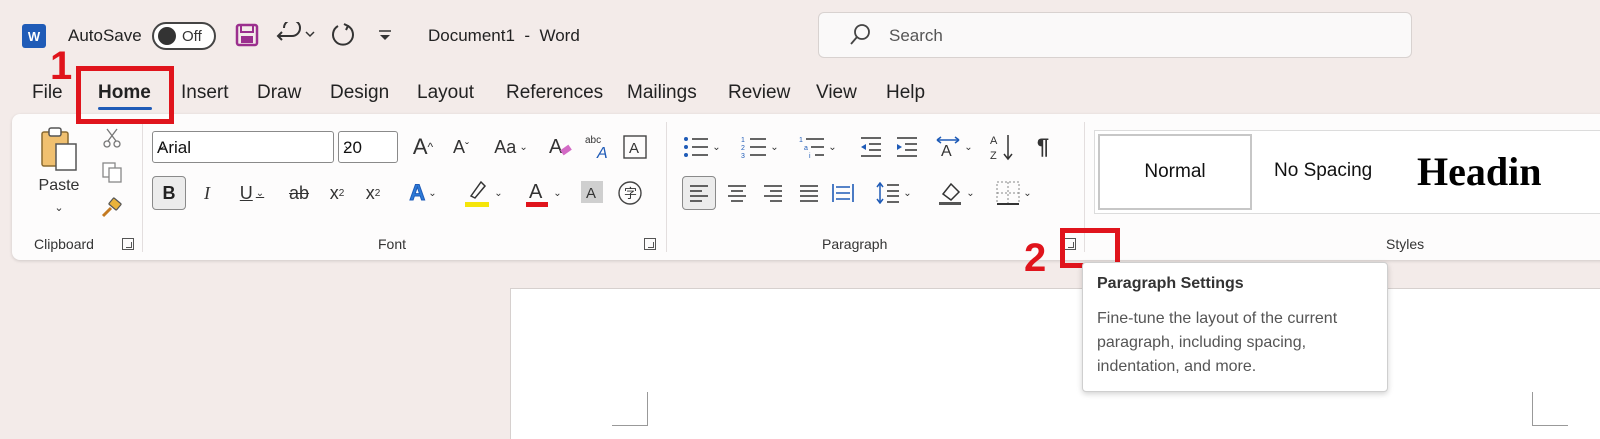  Describe the element at coordinates (662, 93) in the screenshot. I see `tab-mailings: Mailings` at that location.